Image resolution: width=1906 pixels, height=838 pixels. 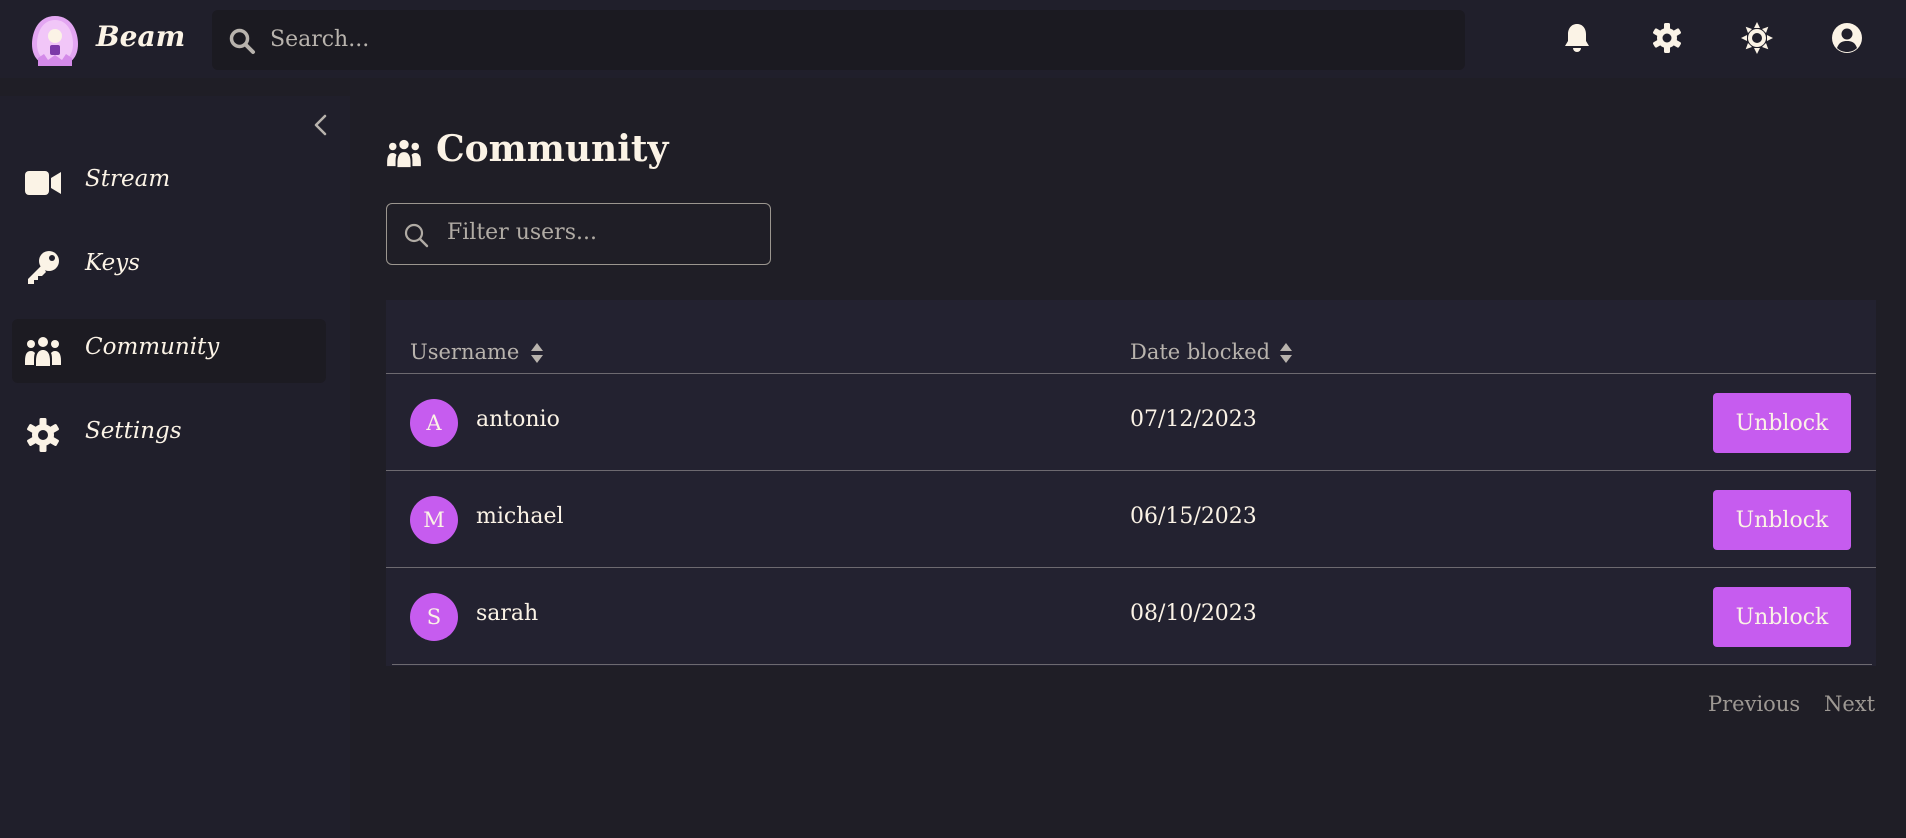 I want to click on bell-icon, so click(x=1577, y=38).